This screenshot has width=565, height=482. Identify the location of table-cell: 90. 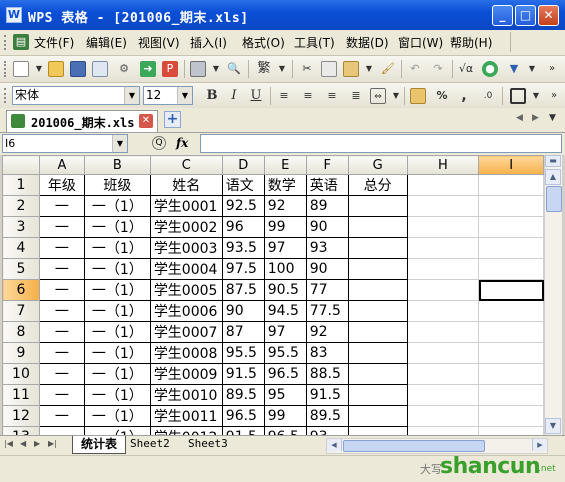
(327, 269).